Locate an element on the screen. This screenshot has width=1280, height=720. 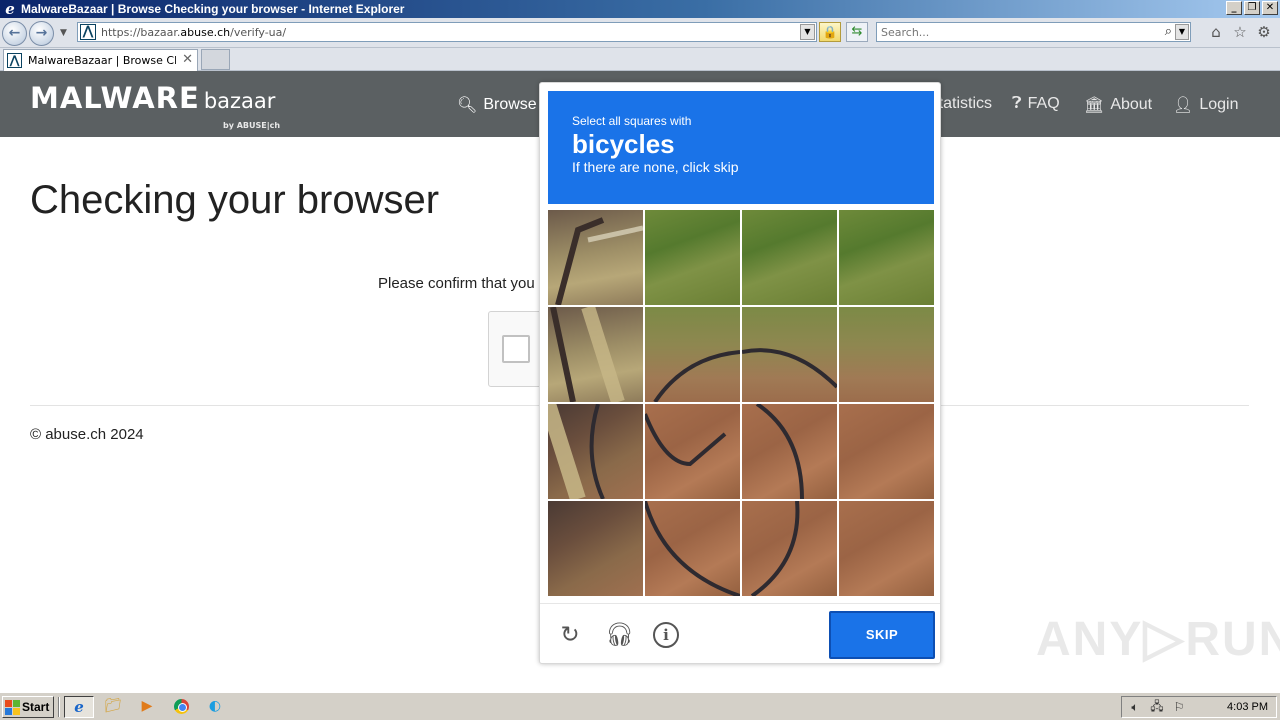
brand-sub: bazaar is located at coordinates (239, 101).